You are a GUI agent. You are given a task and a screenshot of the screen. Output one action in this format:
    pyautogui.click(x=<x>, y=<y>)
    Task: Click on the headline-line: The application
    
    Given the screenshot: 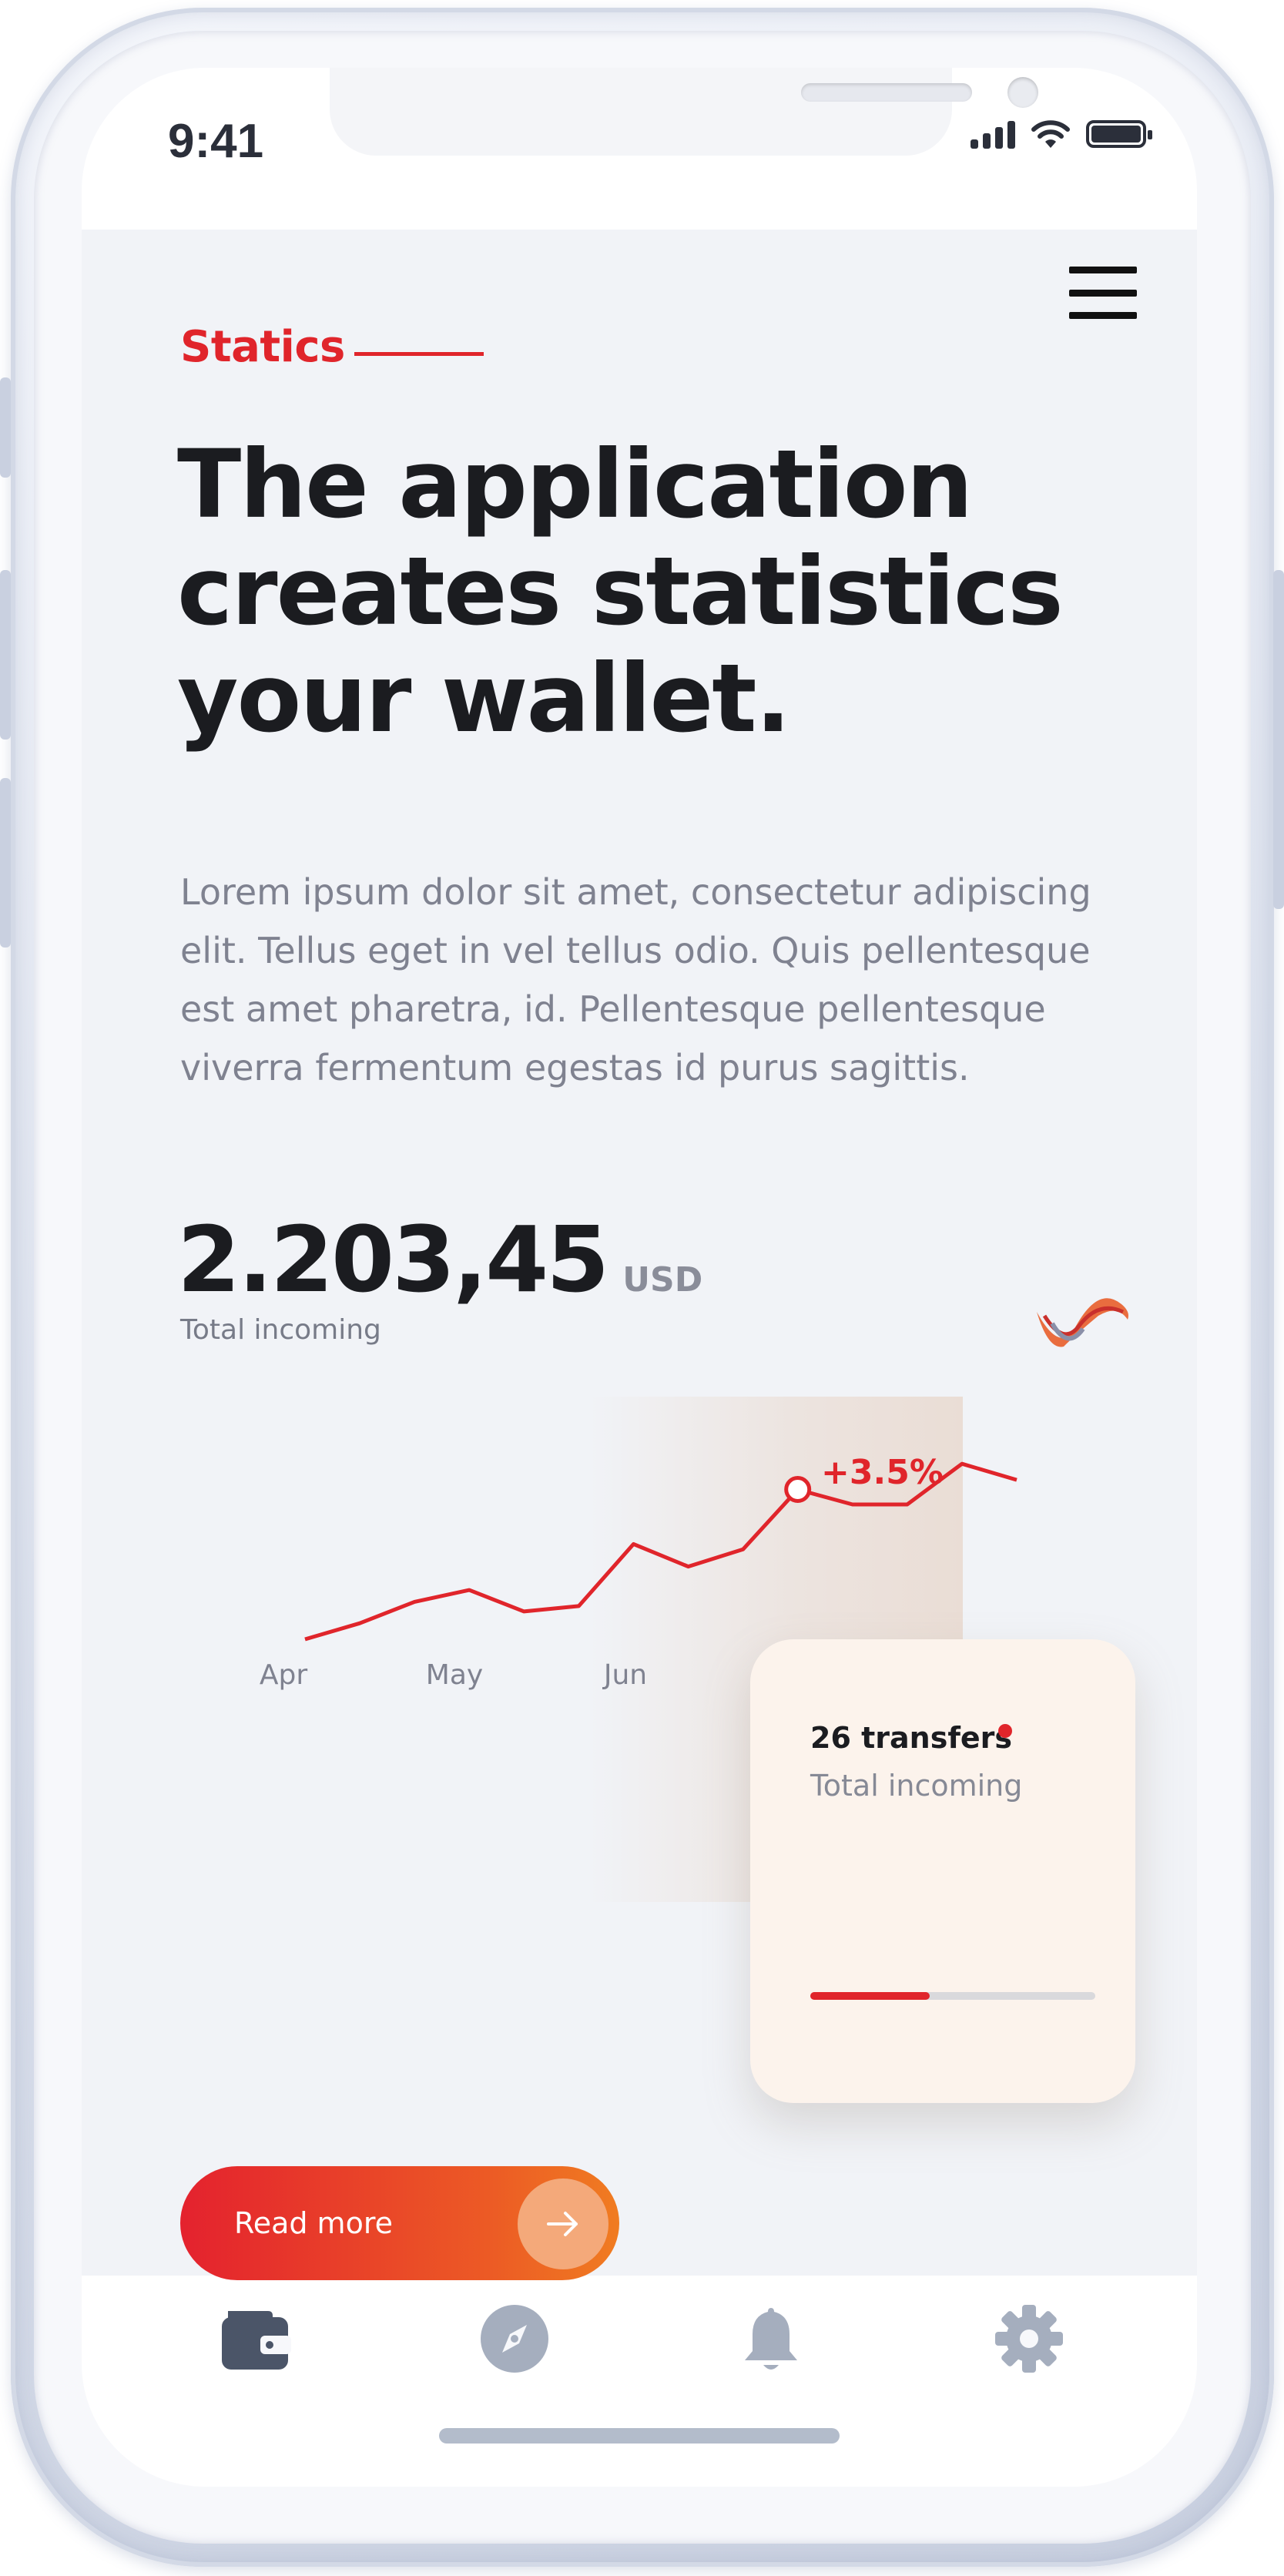 What is the action you would take?
    pyautogui.click(x=575, y=484)
    